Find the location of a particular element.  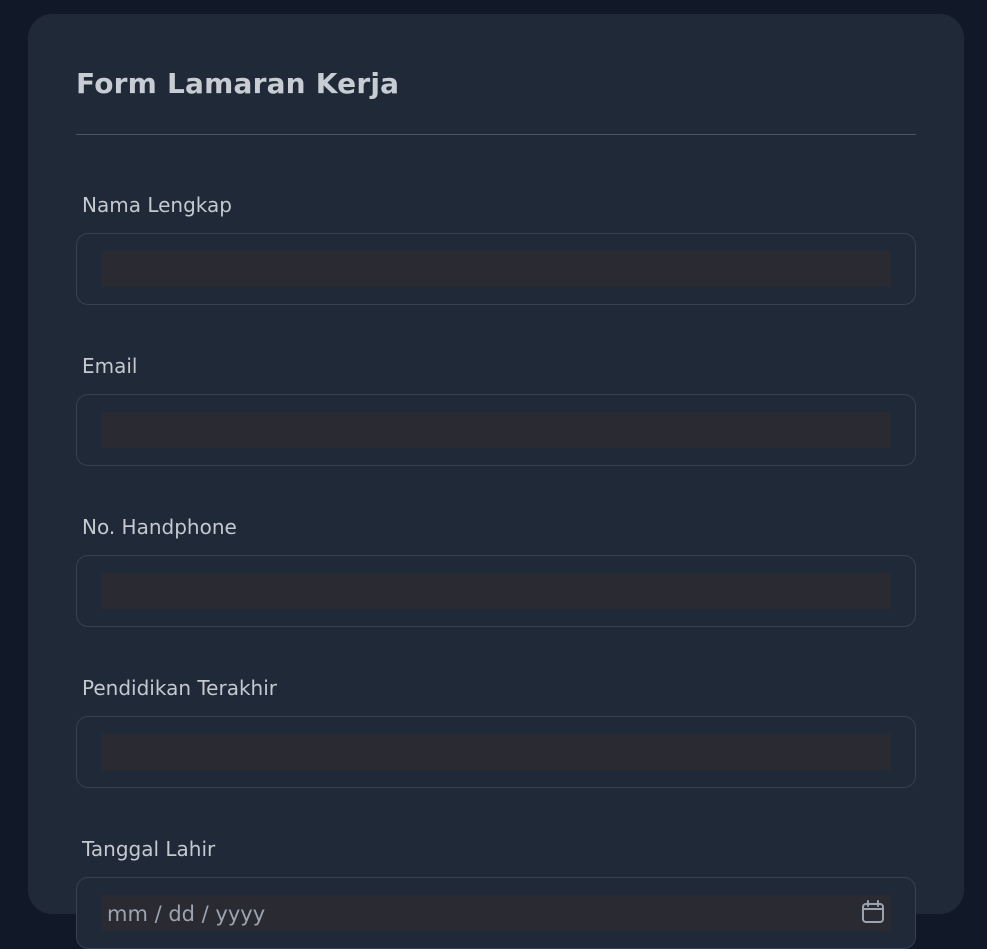

full-name-field-box is located at coordinates (496, 269).